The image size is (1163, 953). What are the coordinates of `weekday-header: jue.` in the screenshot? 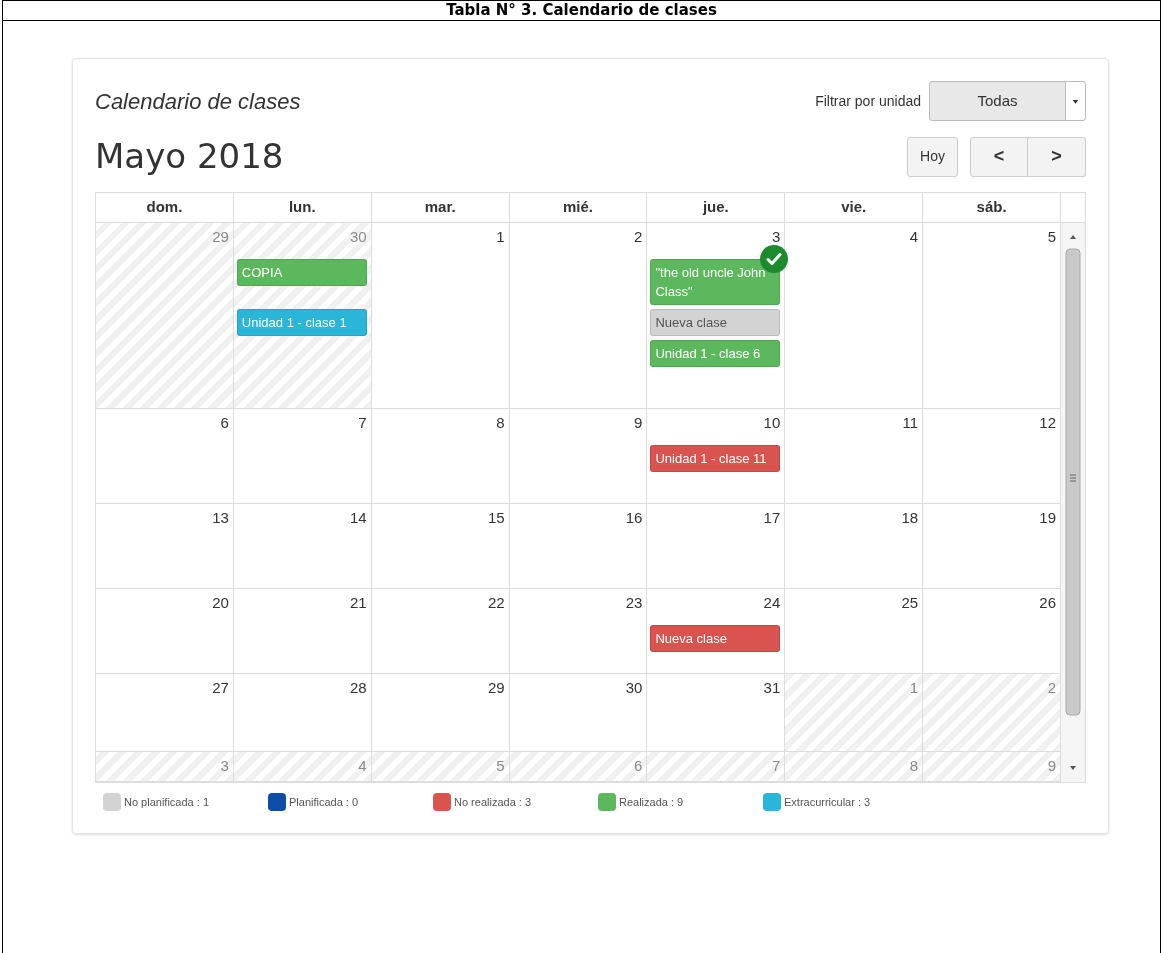 It's located at (715, 207).